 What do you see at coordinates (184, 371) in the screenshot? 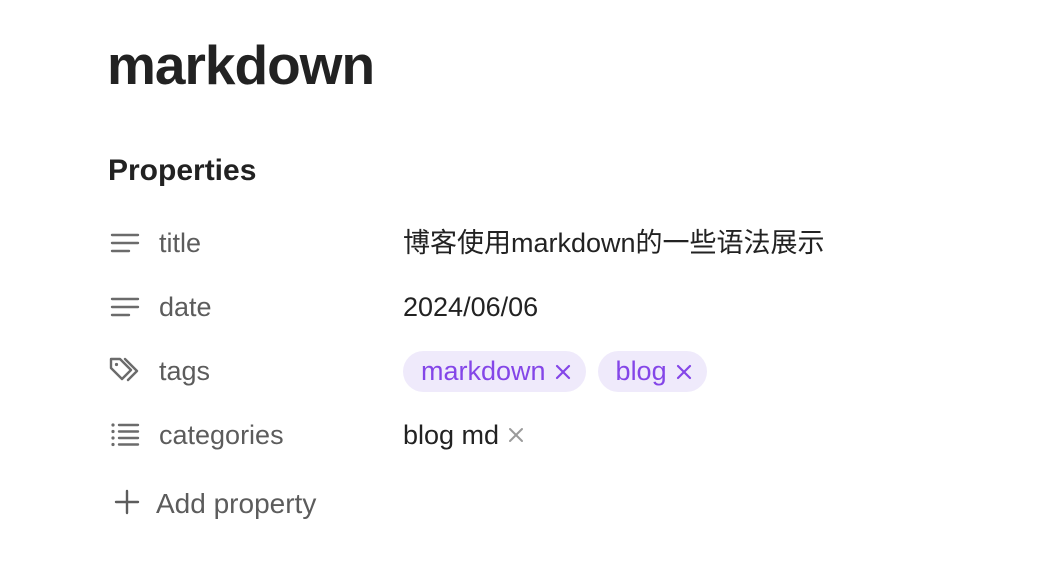
I see `property-key-tags: tags` at bounding box center [184, 371].